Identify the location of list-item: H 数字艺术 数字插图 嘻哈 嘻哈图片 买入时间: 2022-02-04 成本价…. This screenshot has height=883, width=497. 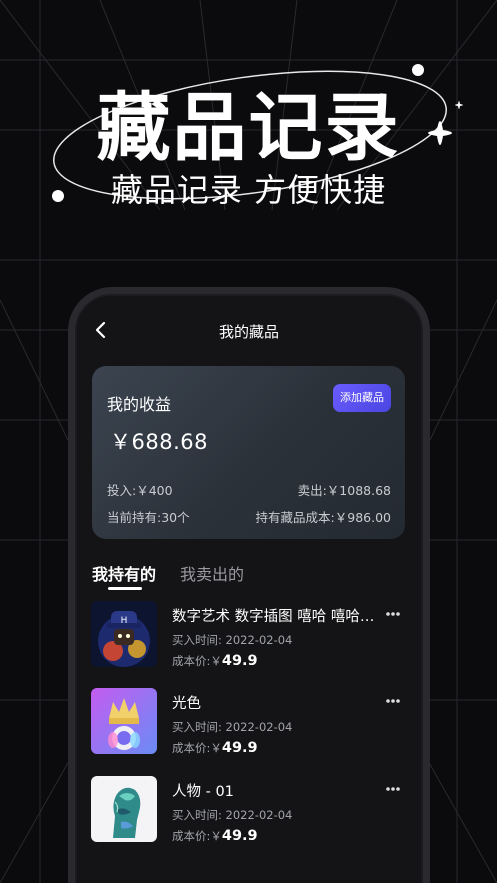
(249, 636).